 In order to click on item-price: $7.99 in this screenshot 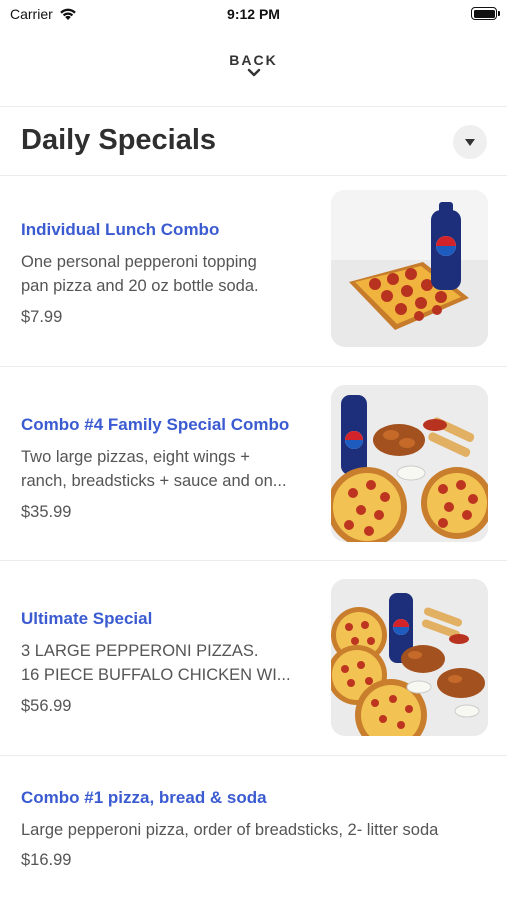, I will do `click(42, 317)`.